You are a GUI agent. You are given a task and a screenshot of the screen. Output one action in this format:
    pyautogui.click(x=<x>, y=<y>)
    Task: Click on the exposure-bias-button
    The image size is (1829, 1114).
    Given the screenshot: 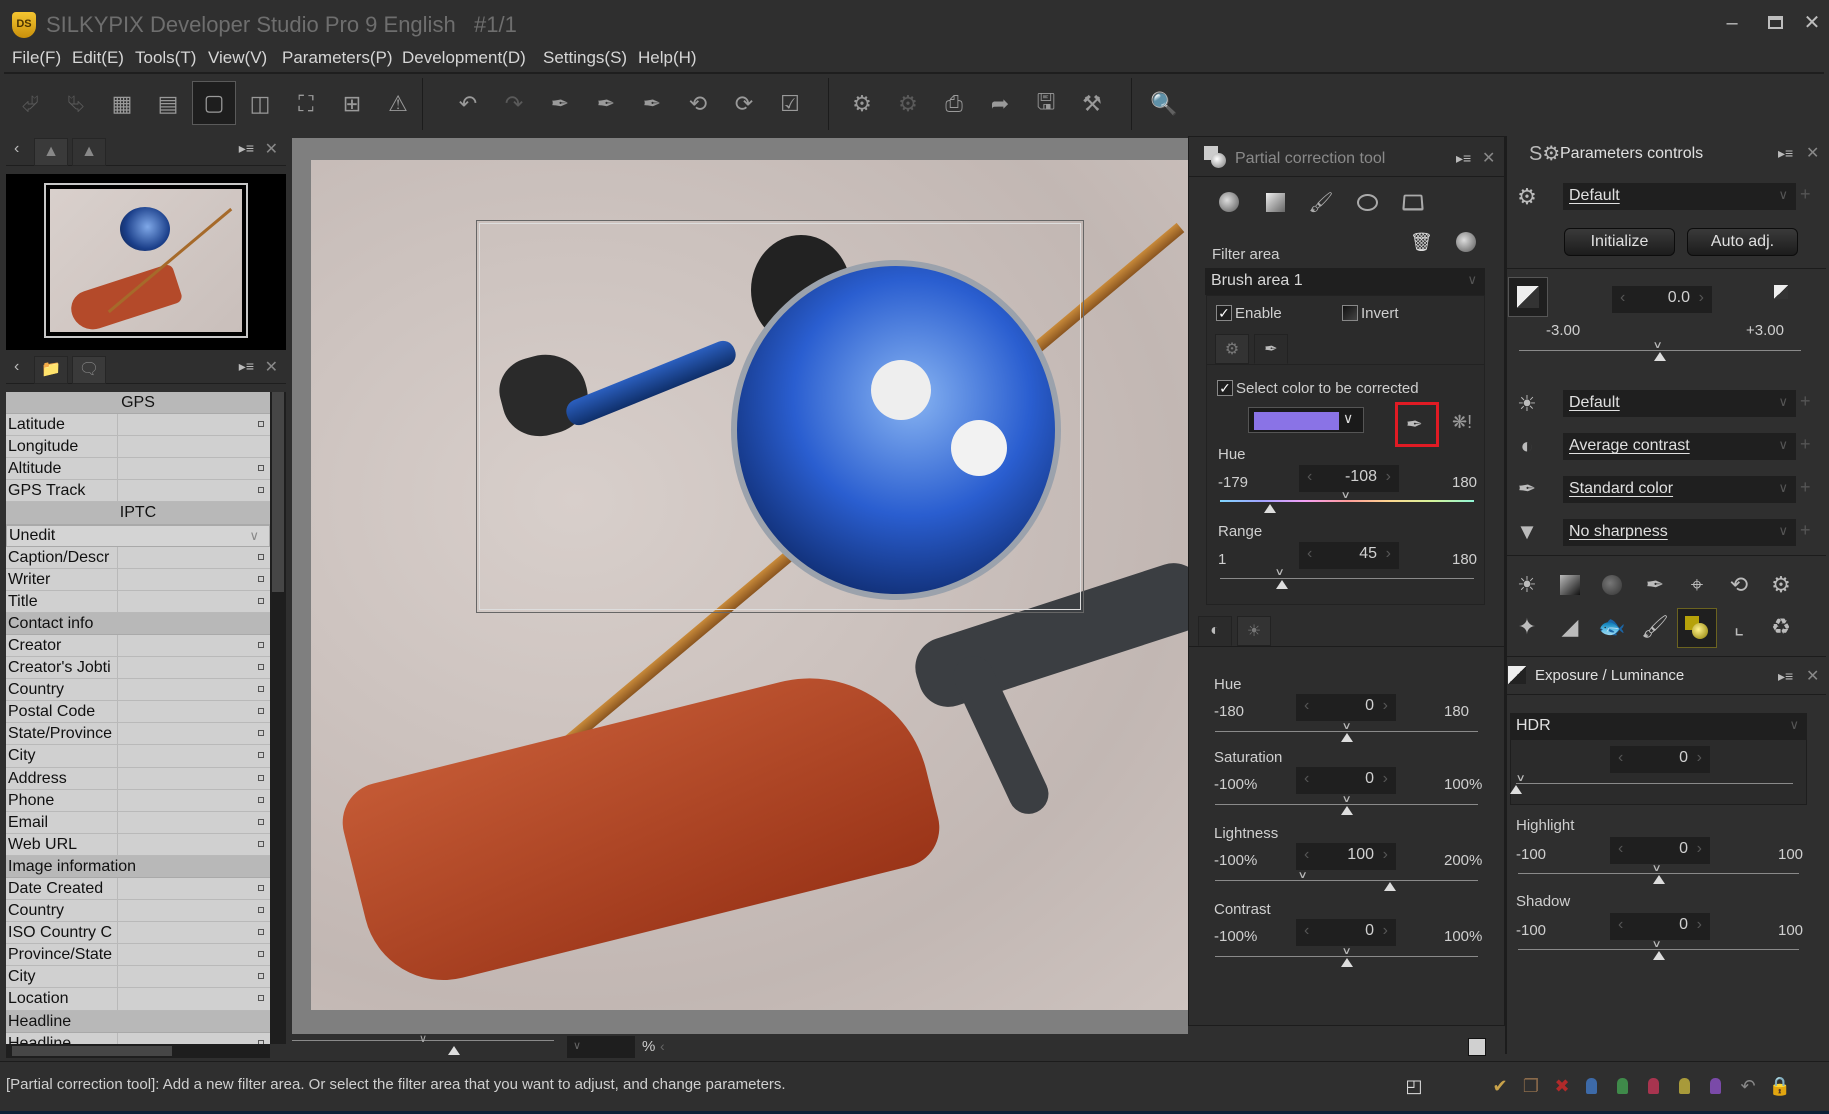 What is the action you would take?
    pyautogui.click(x=1528, y=297)
    